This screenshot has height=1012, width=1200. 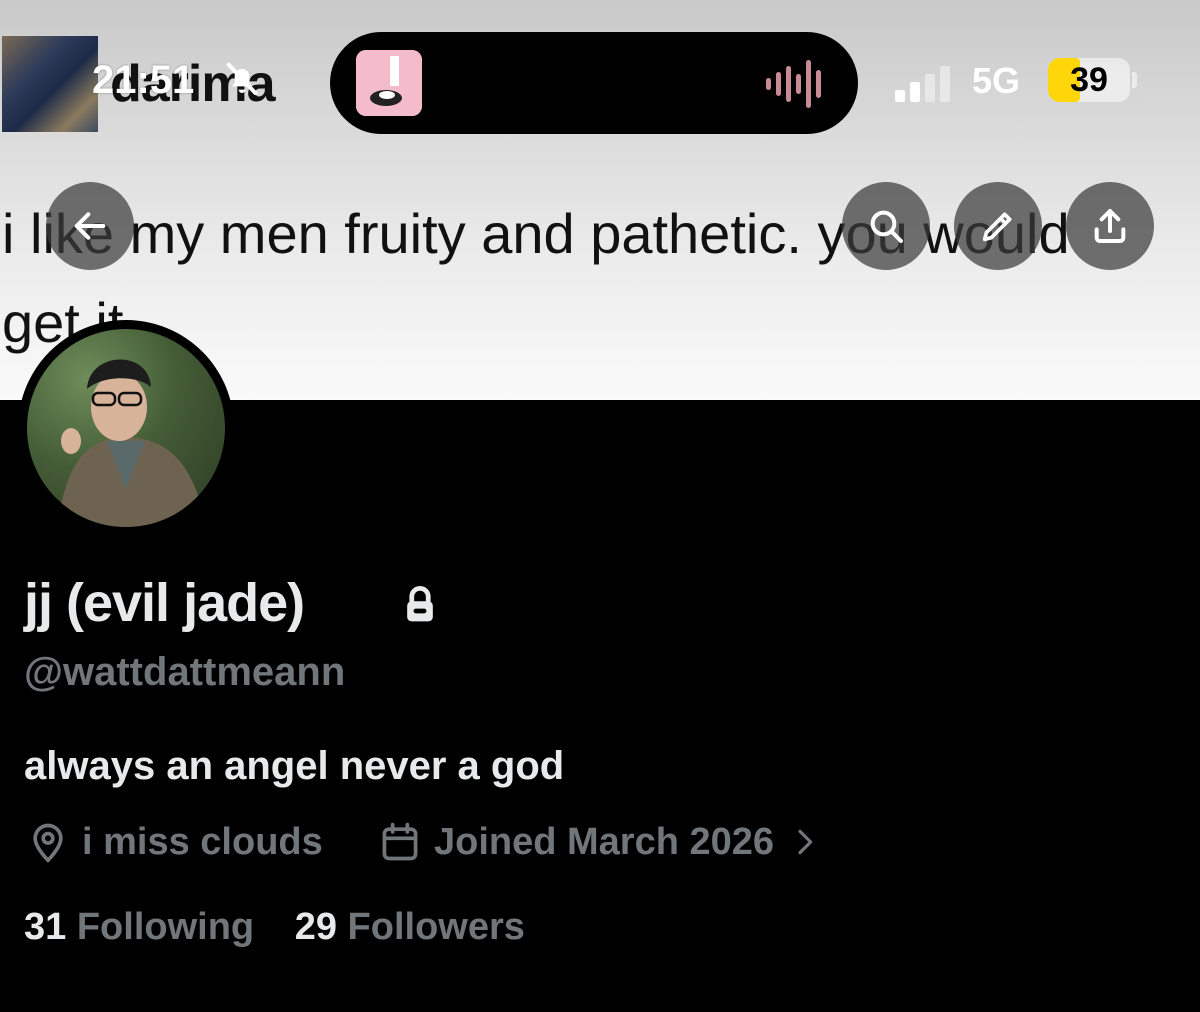 What do you see at coordinates (420, 604) in the screenshot?
I see `lock-icon` at bounding box center [420, 604].